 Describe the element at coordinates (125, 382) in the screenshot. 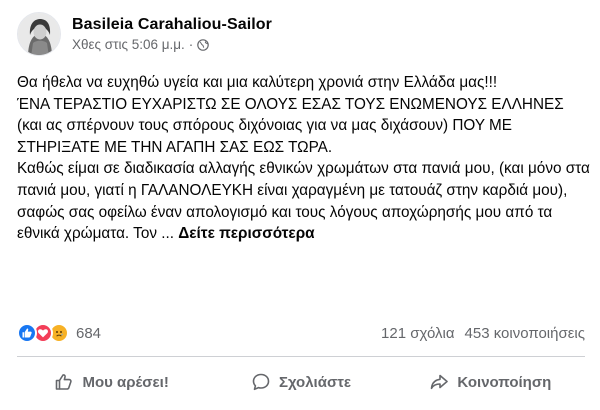

I see `like-button-label: Μου αρέσει!` at that location.